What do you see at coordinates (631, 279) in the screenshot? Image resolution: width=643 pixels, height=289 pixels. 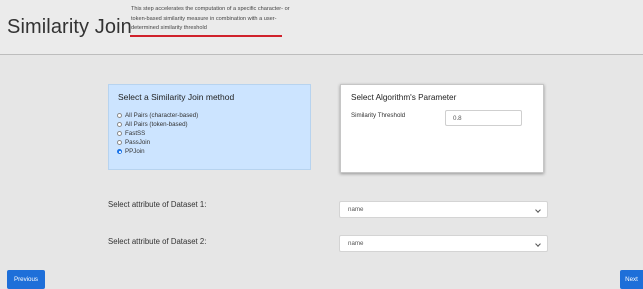 I see `next-button: Next` at bounding box center [631, 279].